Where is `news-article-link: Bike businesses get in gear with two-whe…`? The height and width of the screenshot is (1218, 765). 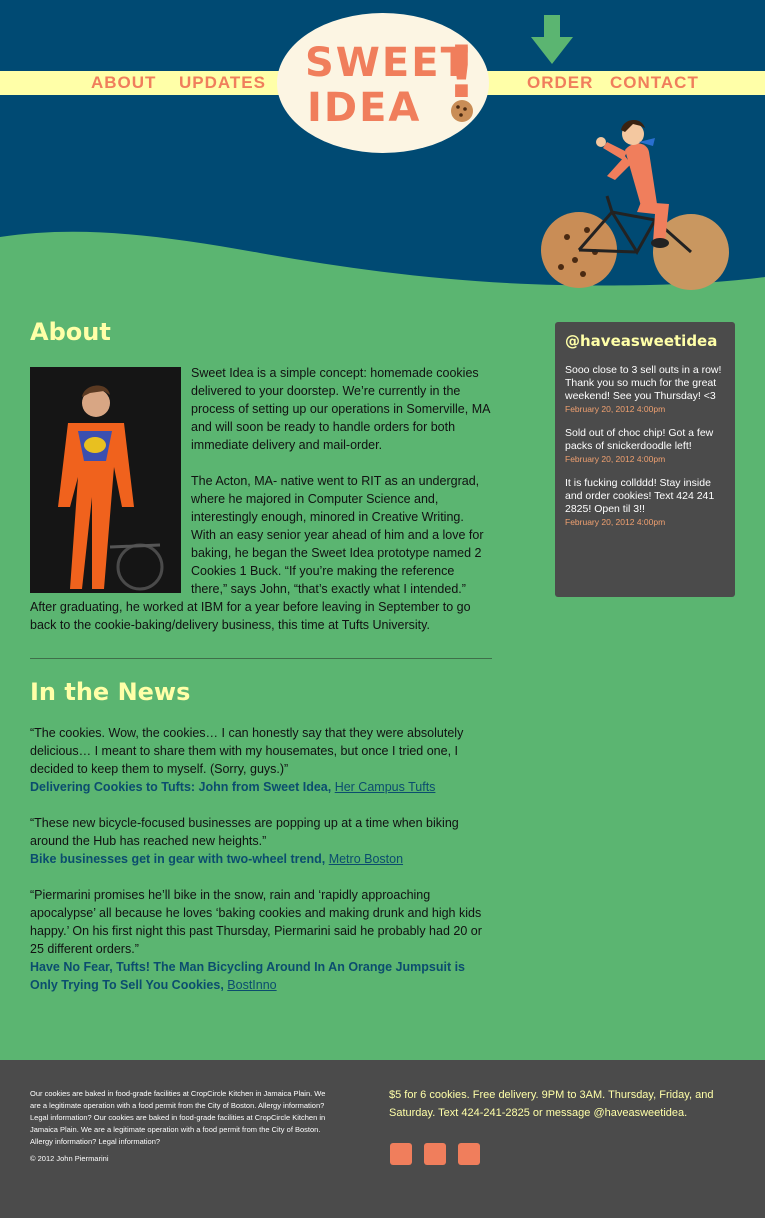
news-article-link: Bike businesses get in gear with two-whe… is located at coordinates (177, 859).